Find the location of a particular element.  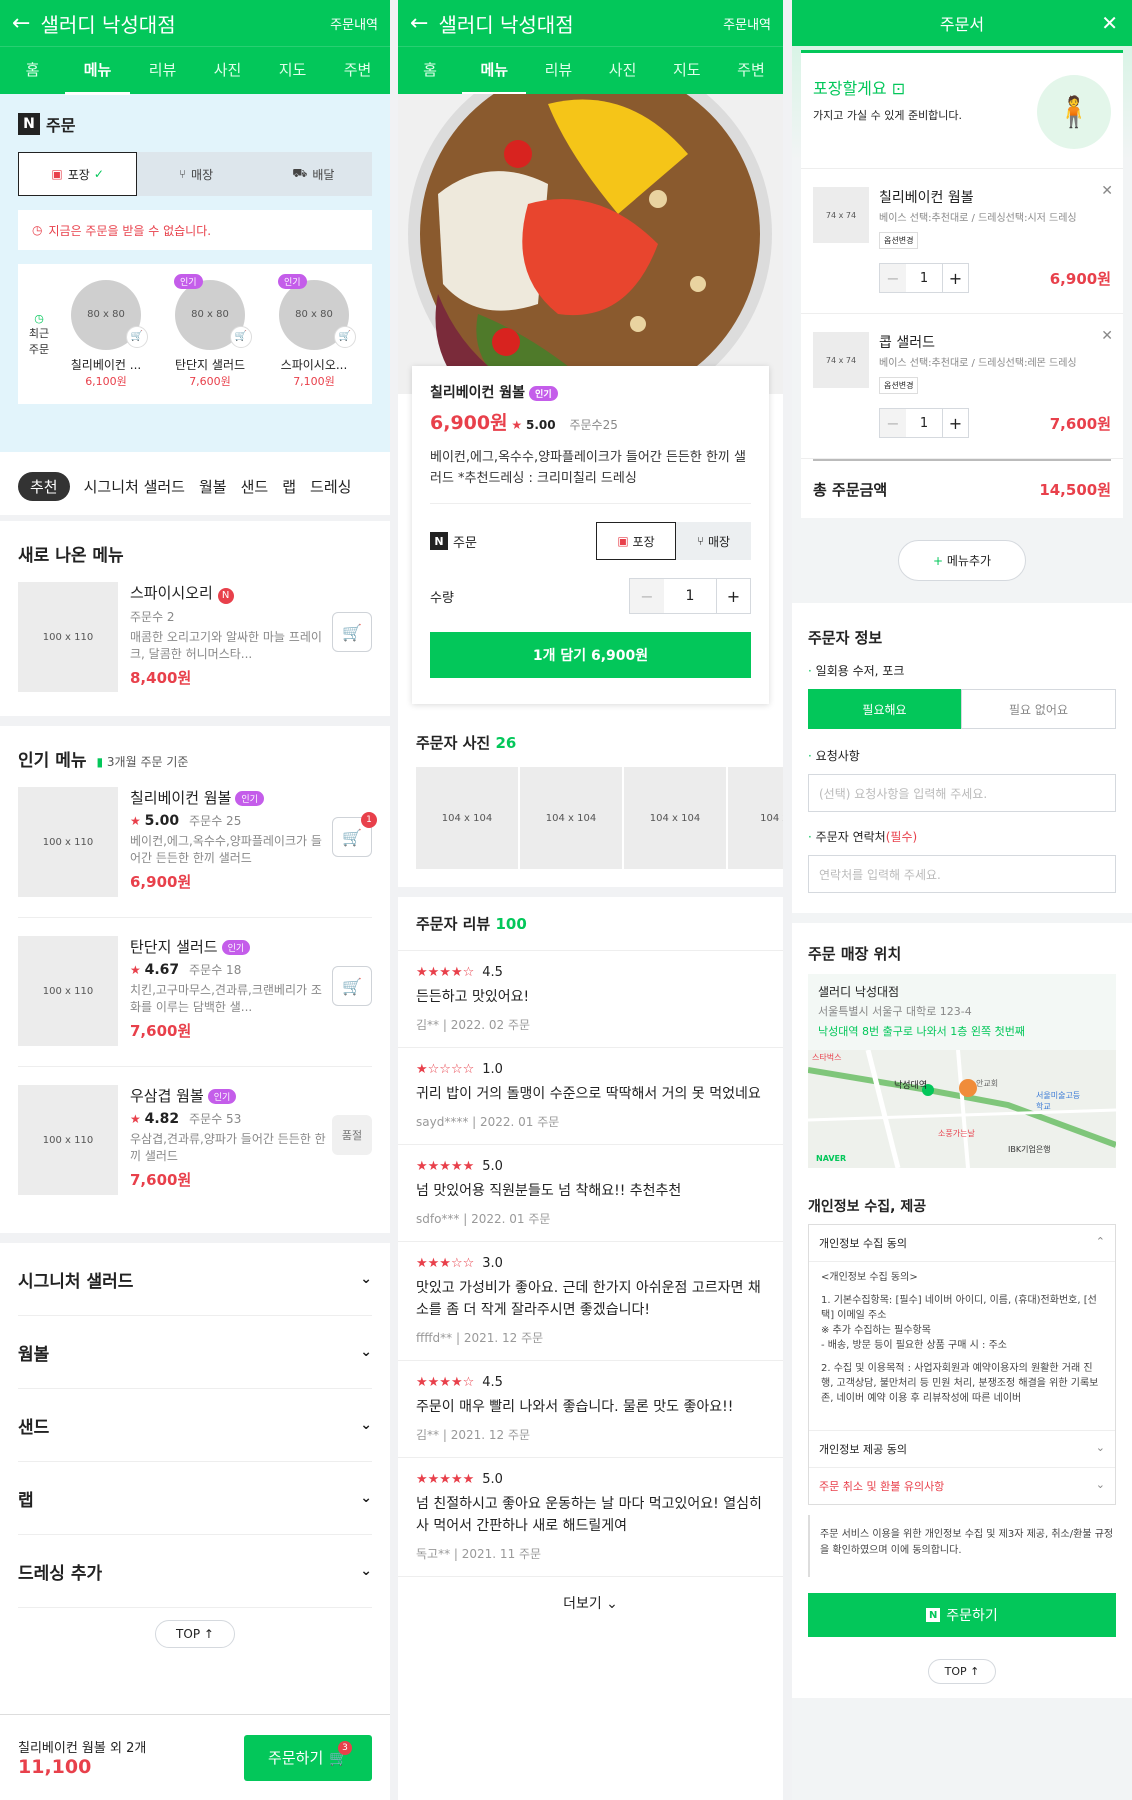

recent-order-item: 80 x 80 인기 🛒 스파이시오... 7,100원 is located at coordinates (314, 331).